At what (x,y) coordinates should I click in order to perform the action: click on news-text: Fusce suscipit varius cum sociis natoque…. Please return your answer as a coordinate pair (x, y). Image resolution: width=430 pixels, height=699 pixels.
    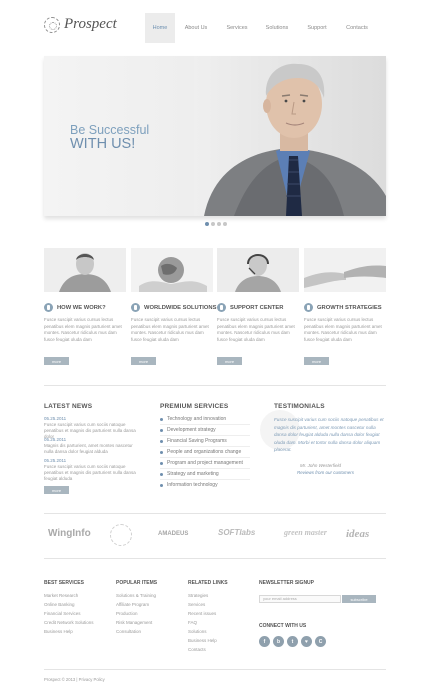
    Looking at the image, I should click on (90, 473).